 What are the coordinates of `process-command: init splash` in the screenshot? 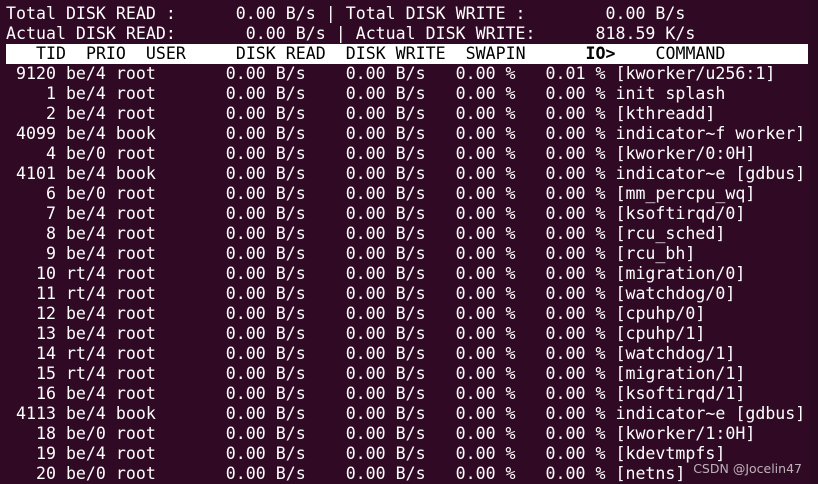 It's located at (665, 93).